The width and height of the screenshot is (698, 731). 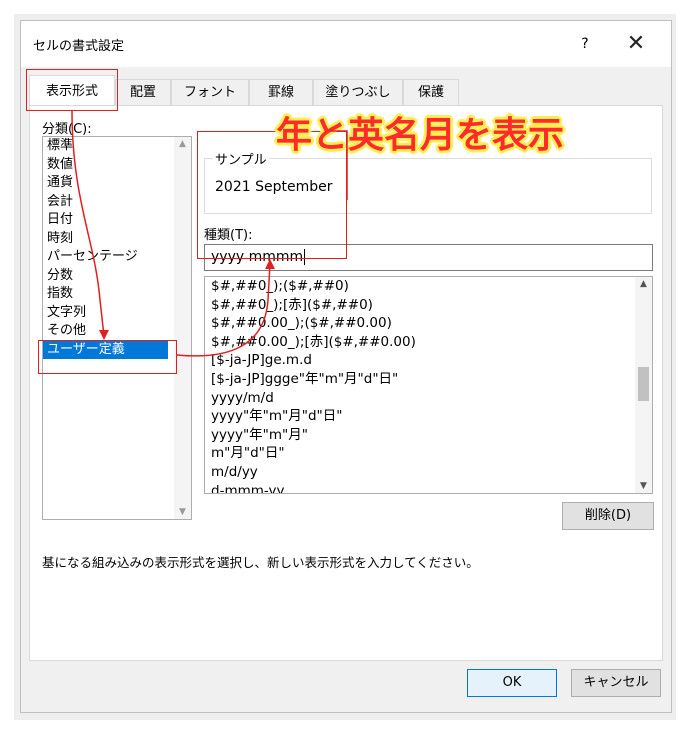 What do you see at coordinates (223, 310) in the screenshot?
I see `arrow-category-to-type` at bounding box center [223, 310].